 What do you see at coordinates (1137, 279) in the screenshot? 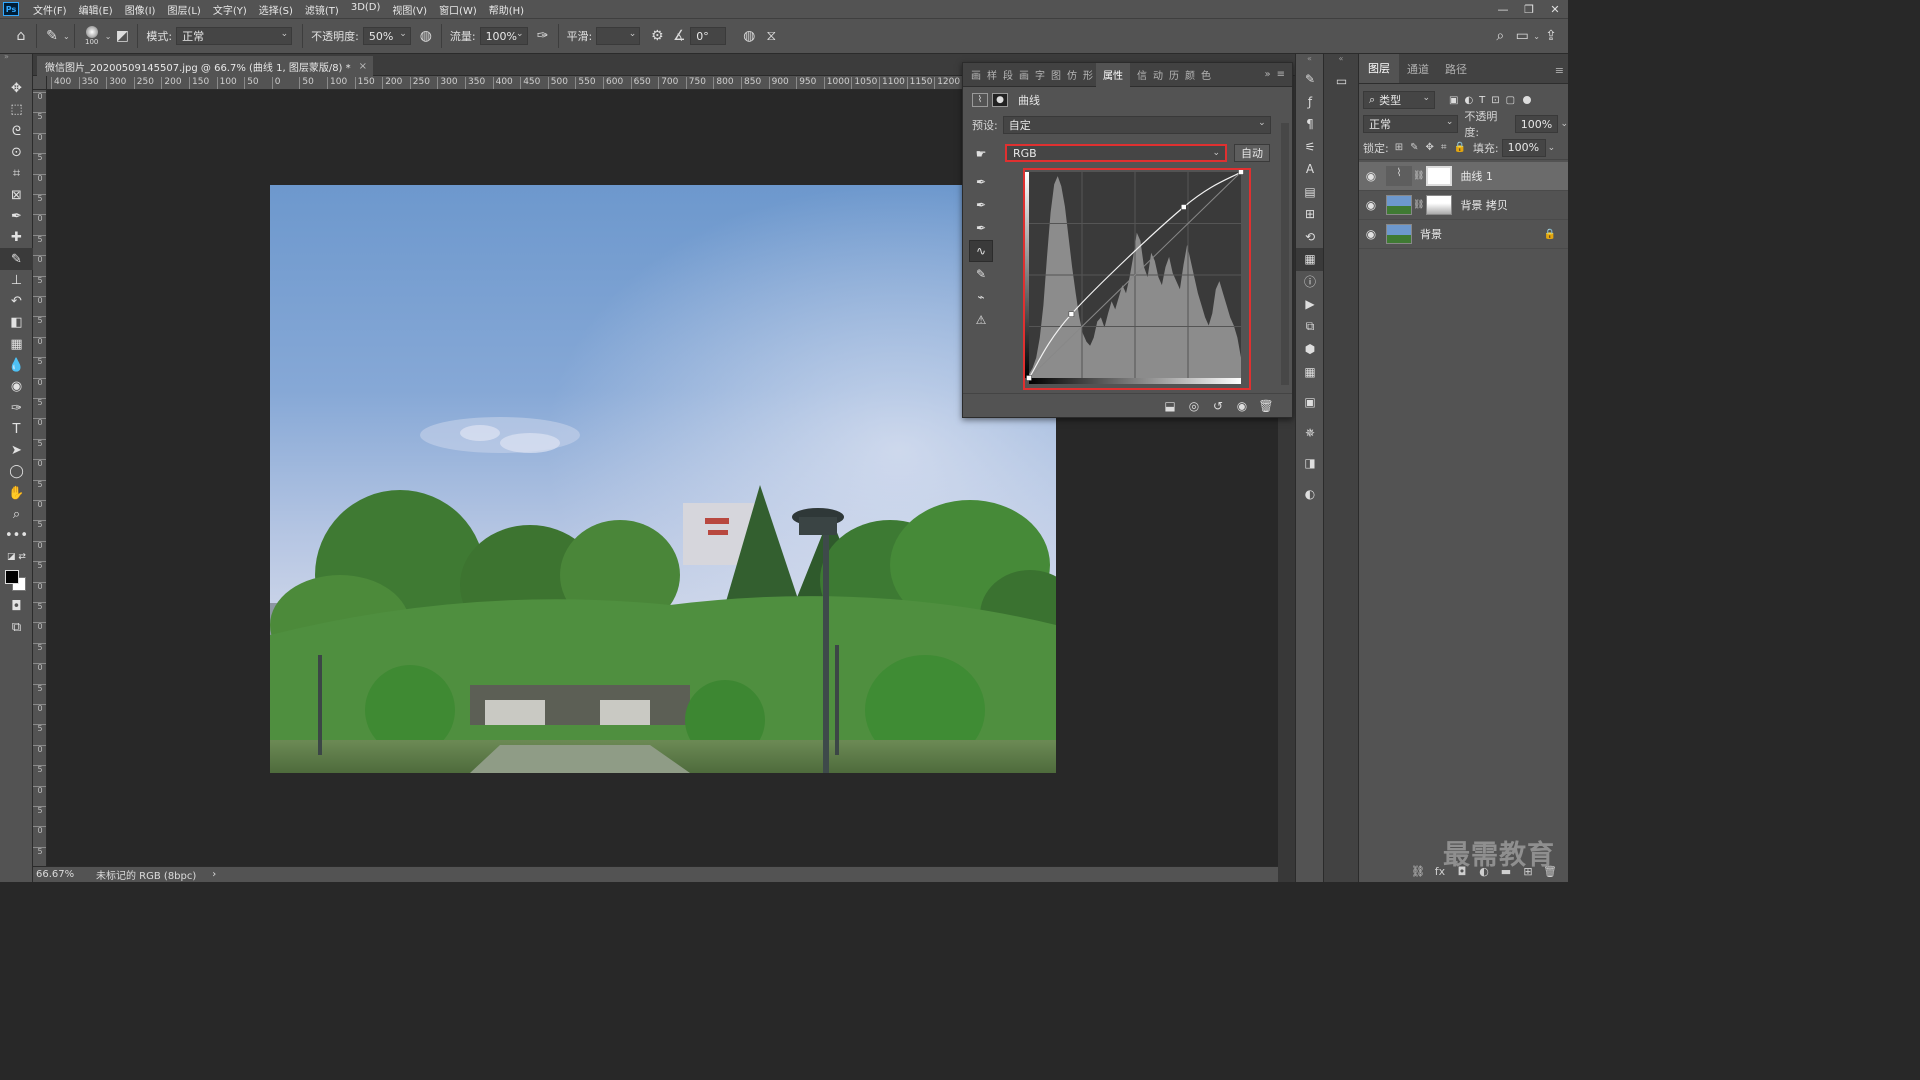
I see `curve-editor` at bounding box center [1137, 279].